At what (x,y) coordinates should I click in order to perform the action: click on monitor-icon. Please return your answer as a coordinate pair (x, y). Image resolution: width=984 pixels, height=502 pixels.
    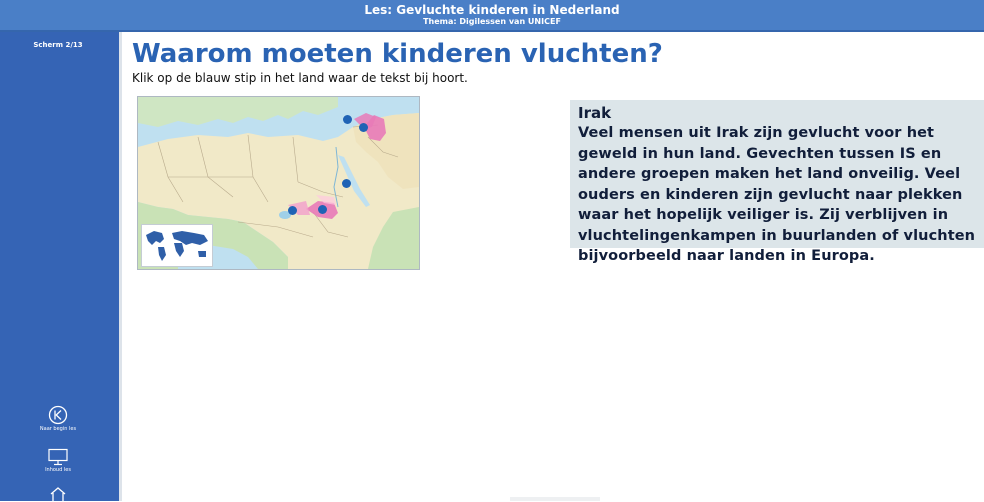
    Looking at the image, I should click on (58, 457).